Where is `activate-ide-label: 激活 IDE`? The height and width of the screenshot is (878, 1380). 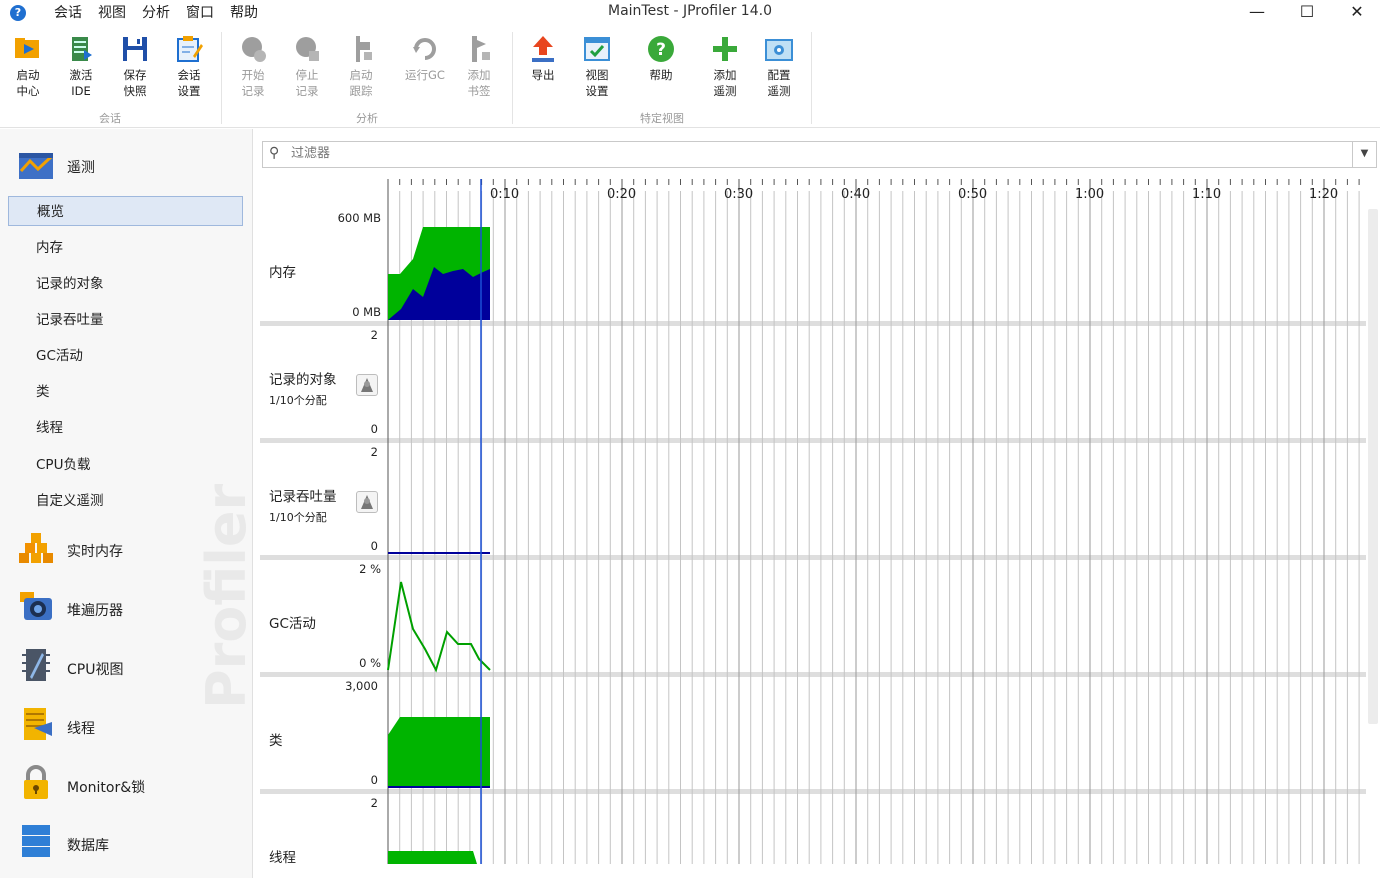
activate-ide-label: 激活 IDE is located at coordinates (81, 83).